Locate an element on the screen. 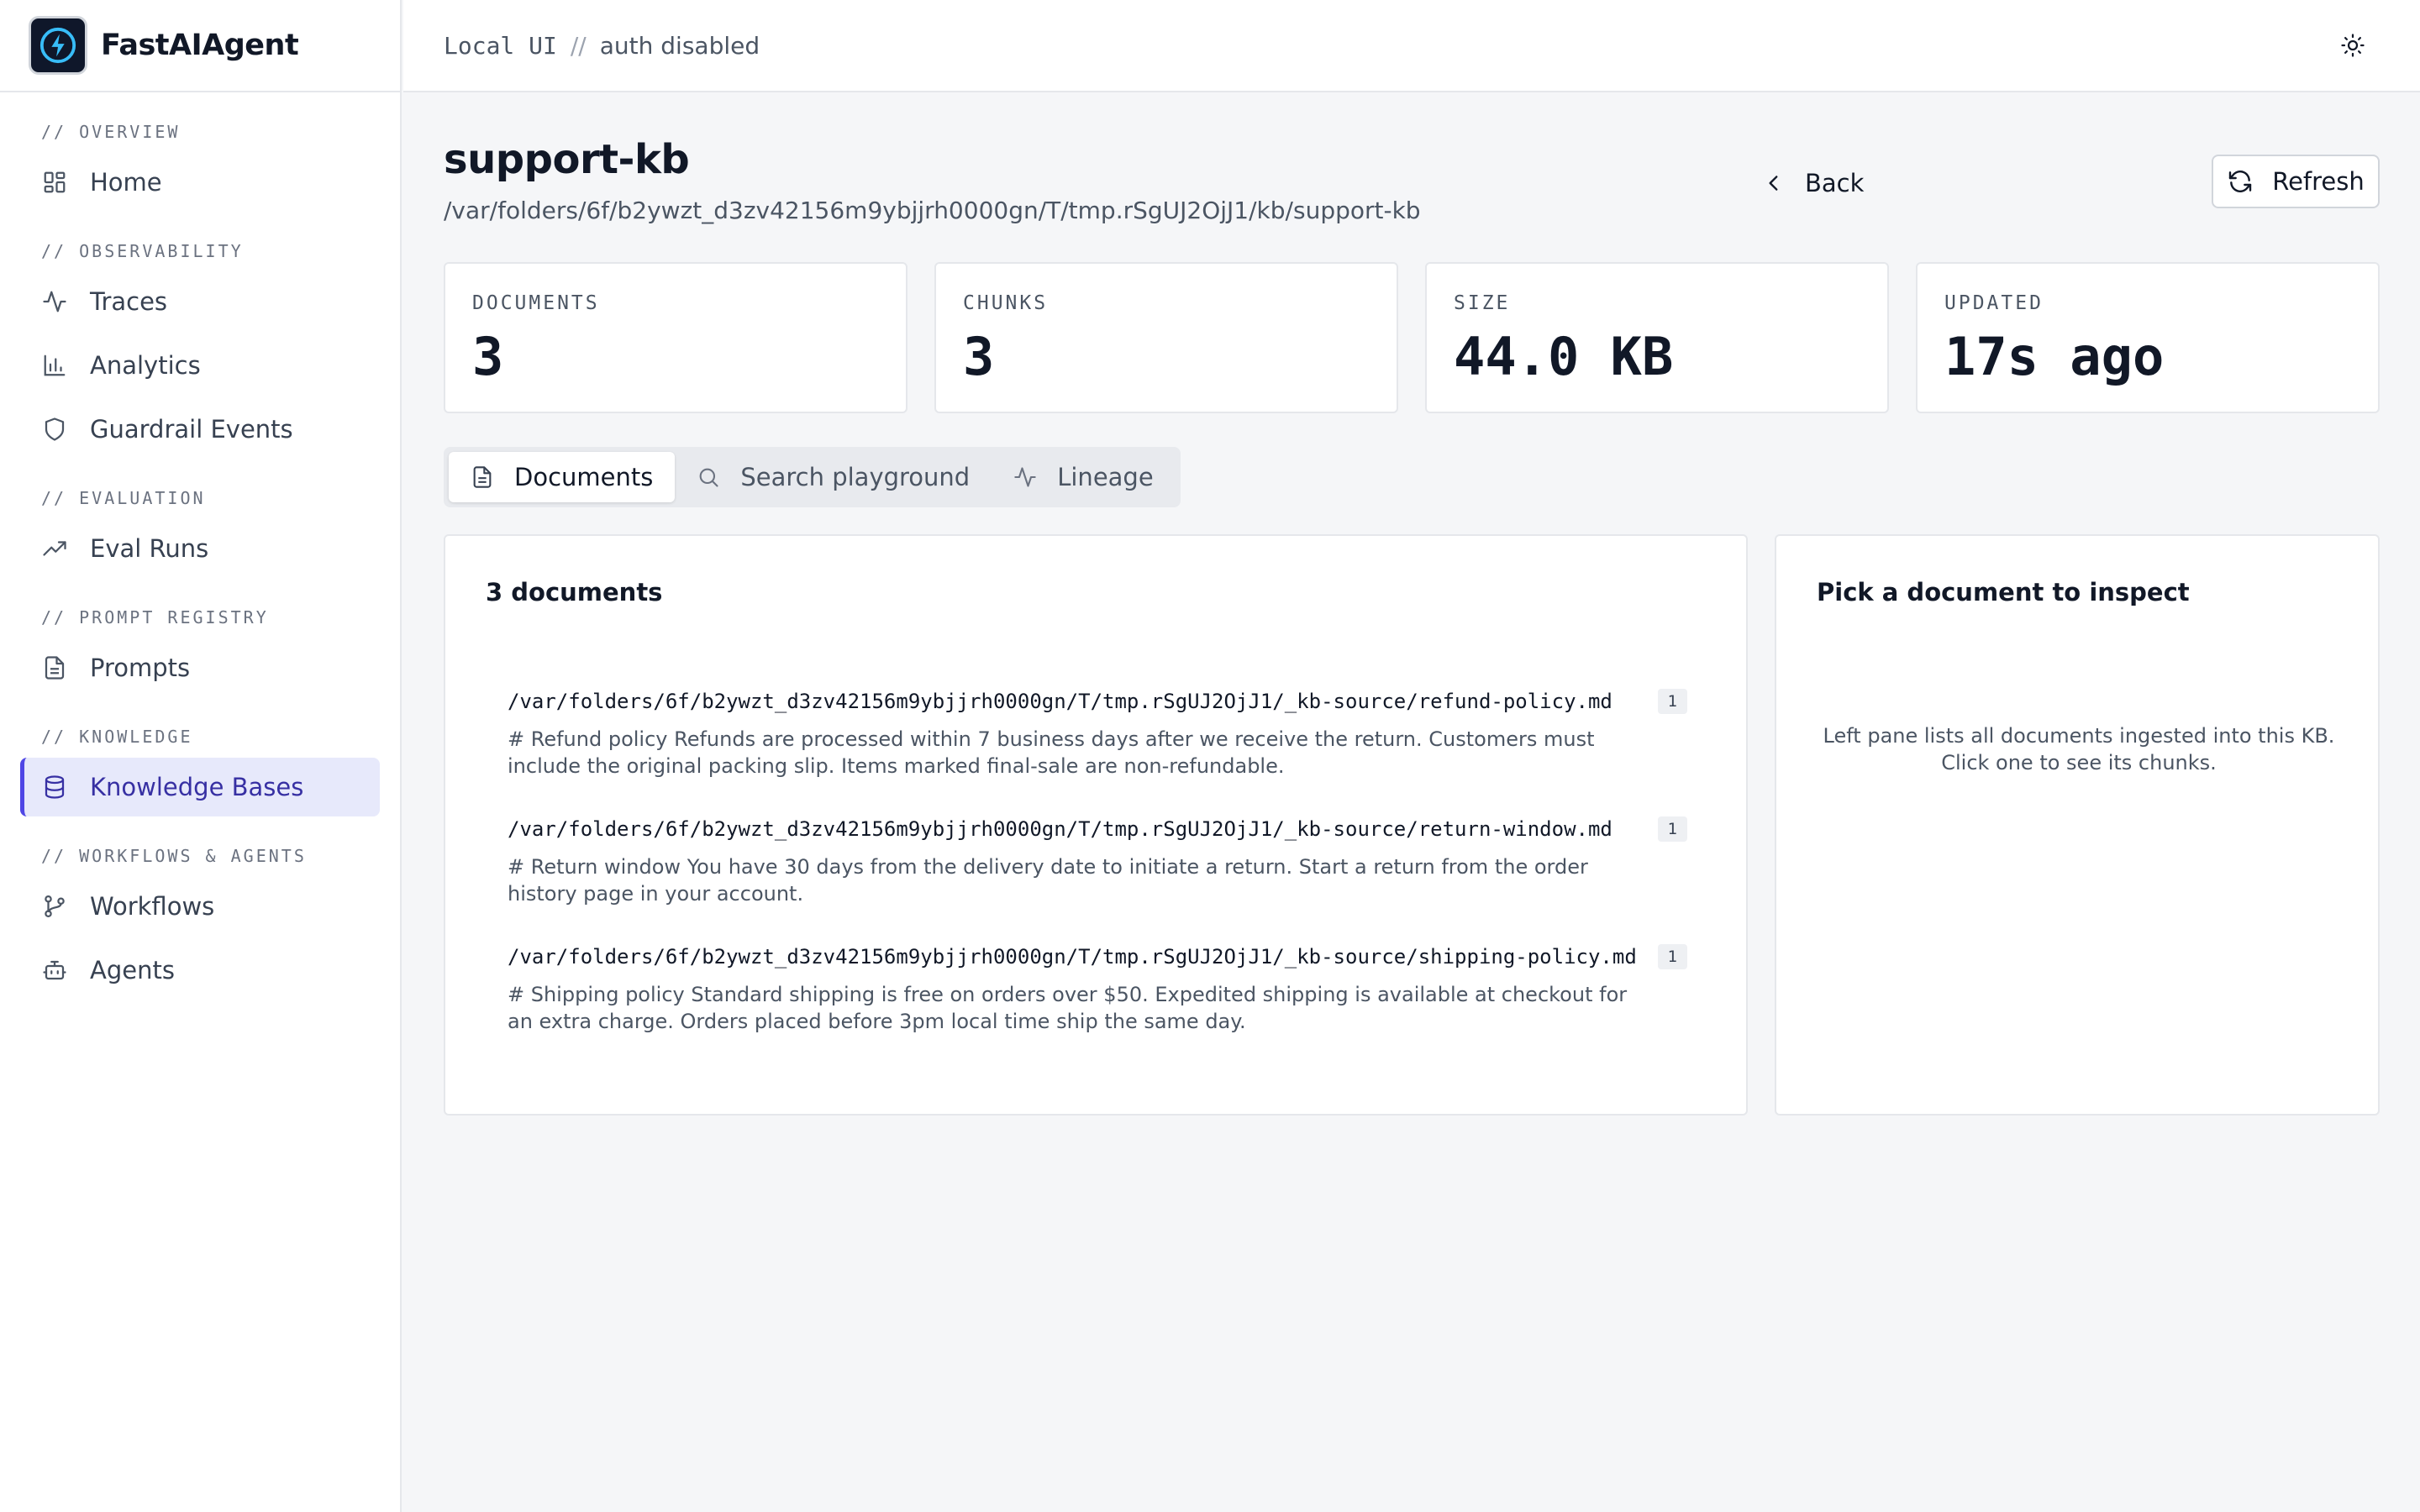 The image size is (2420, 1512). bot-icon is located at coordinates (54, 970).